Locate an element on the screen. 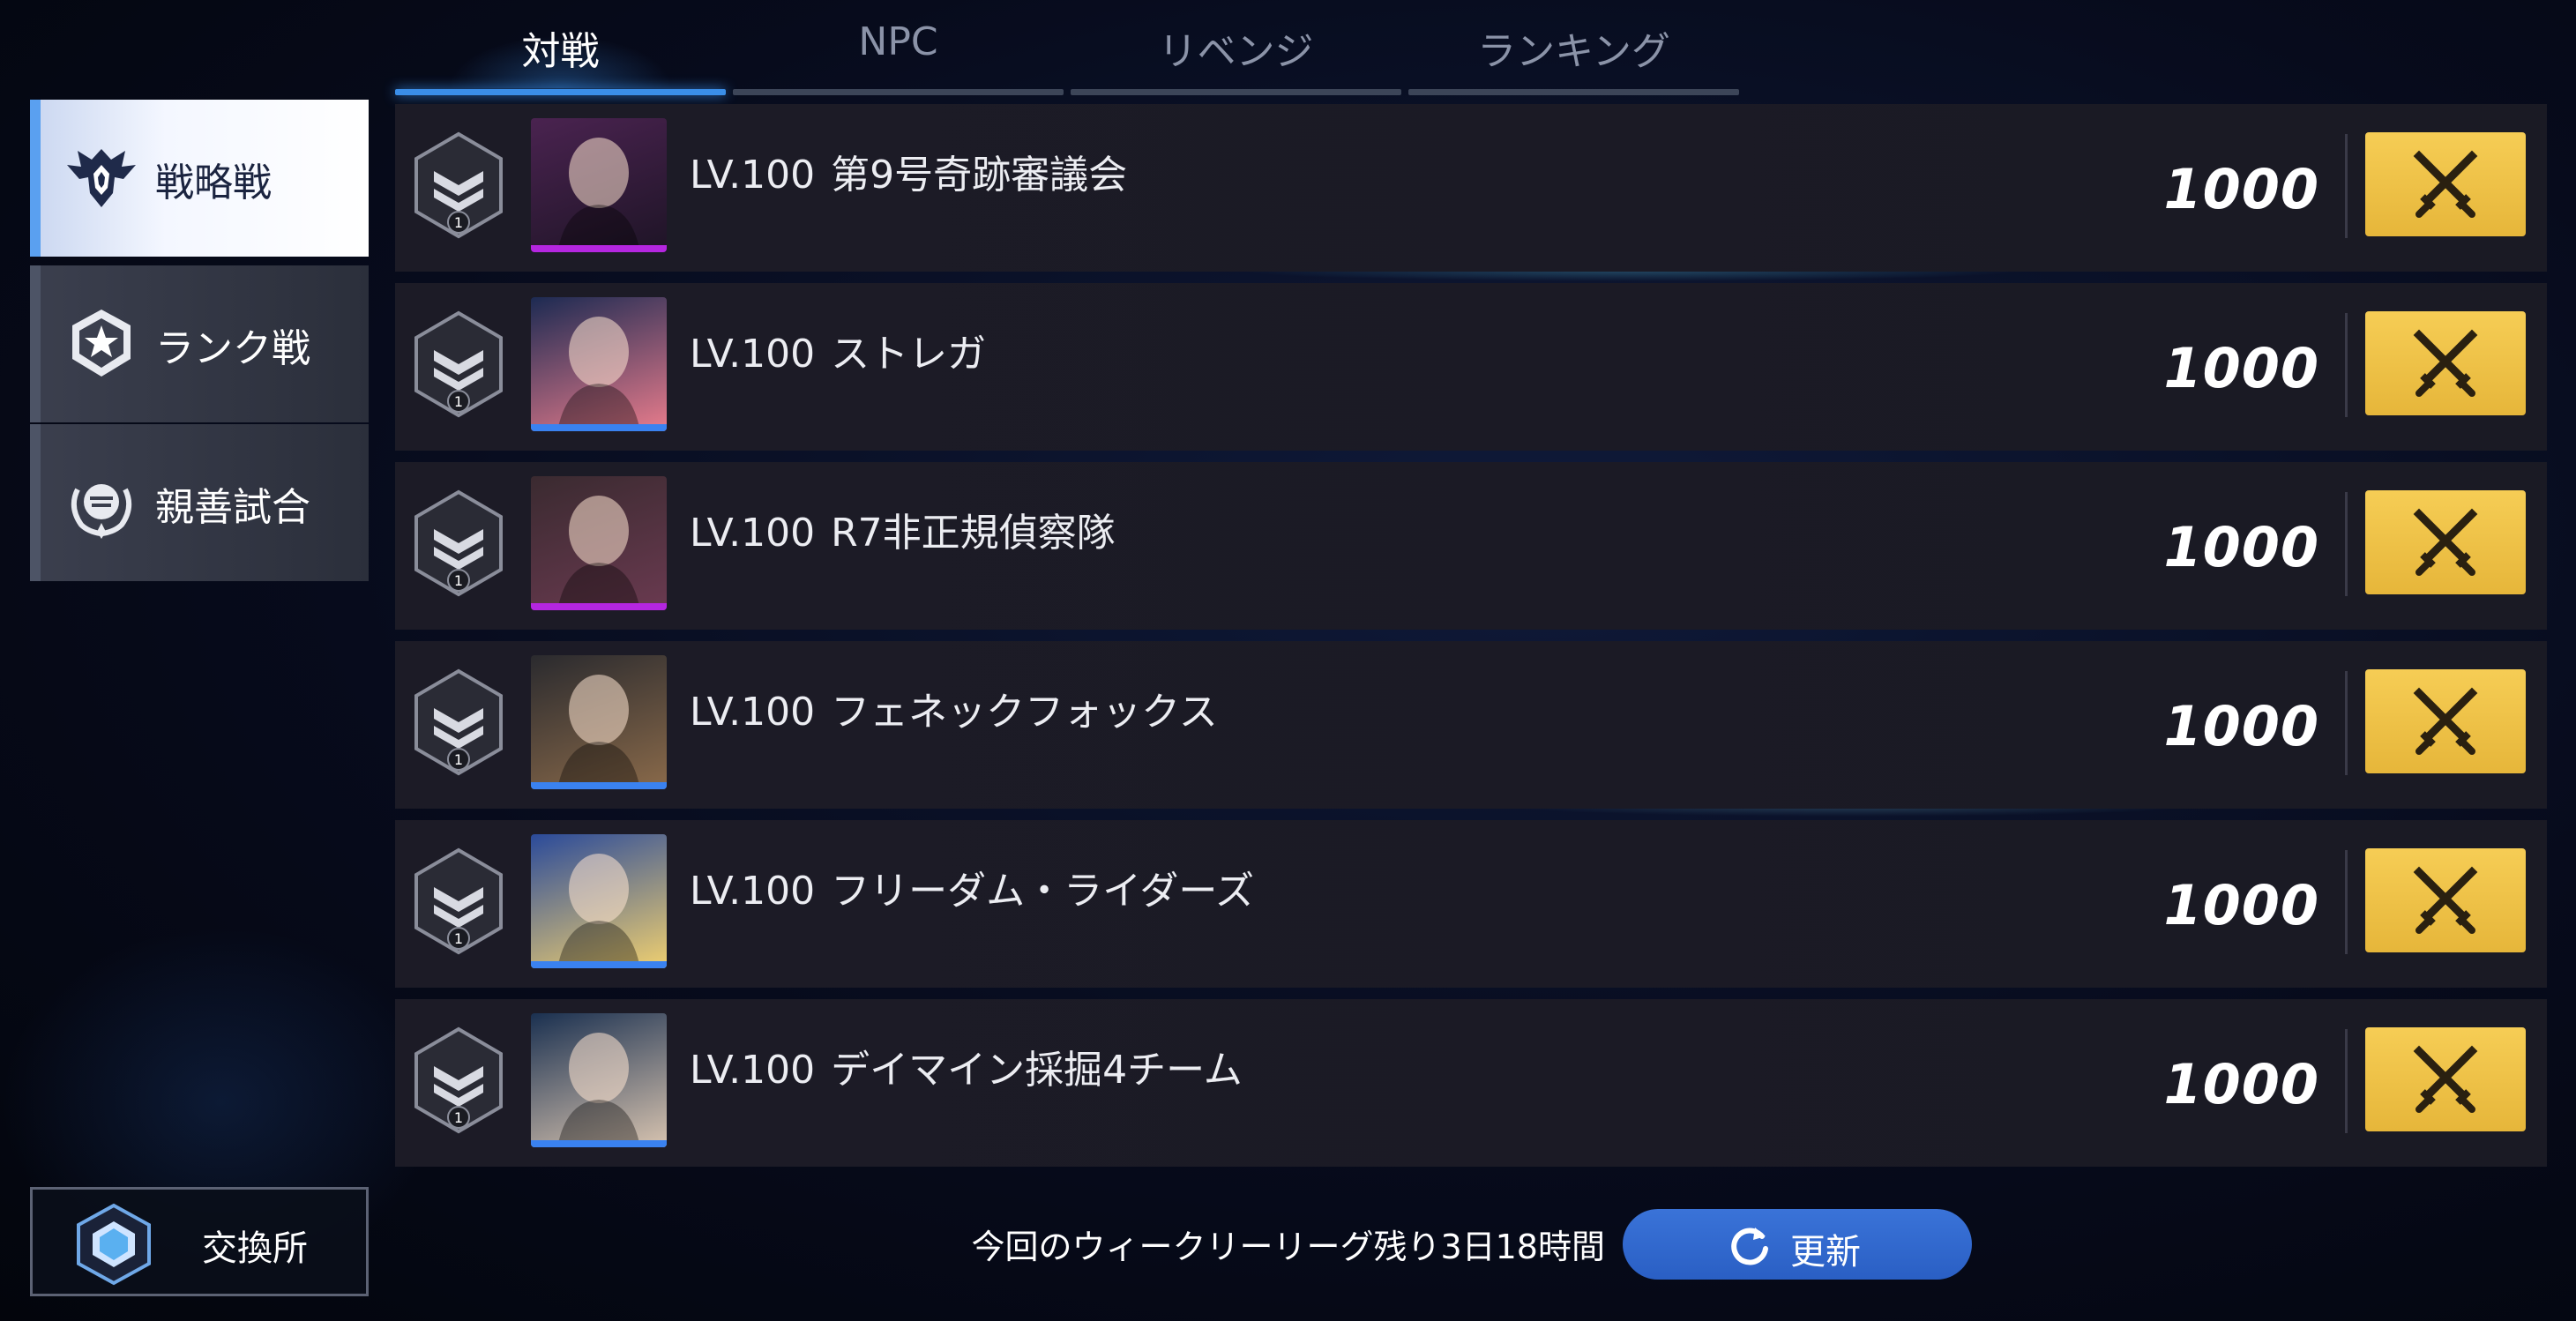  team-info: LV.100 R7非正規偵察隊 is located at coordinates (903, 529).